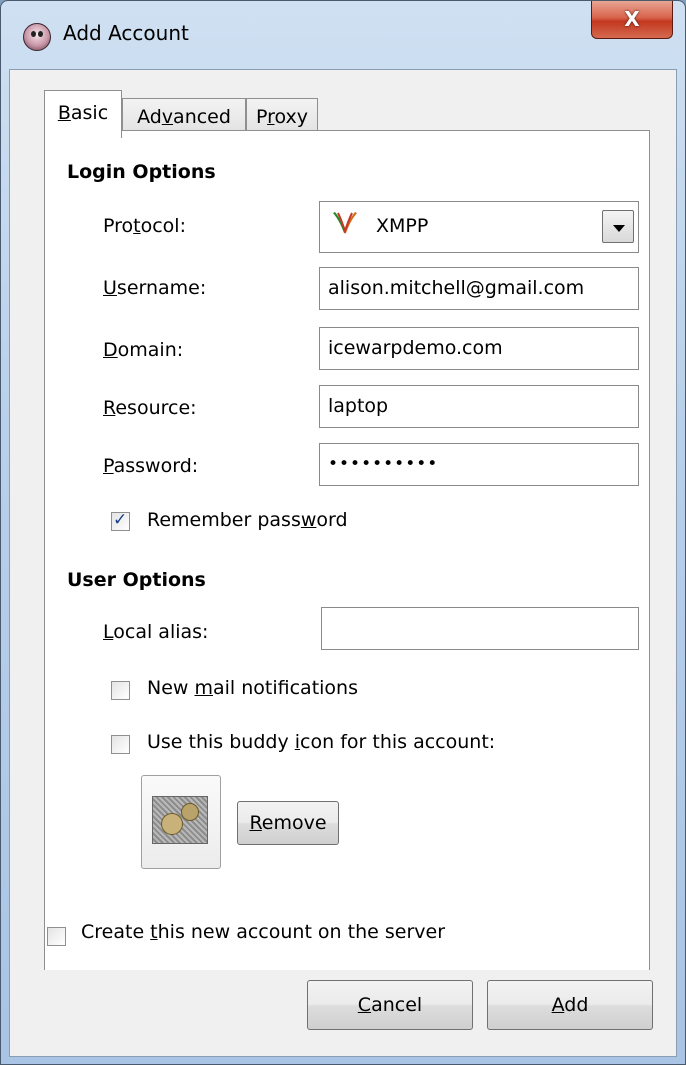 The image size is (686, 1065). What do you see at coordinates (171, 688) in the screenshot?
I see `new-mail-text: New` at bounding box center [171, 688].